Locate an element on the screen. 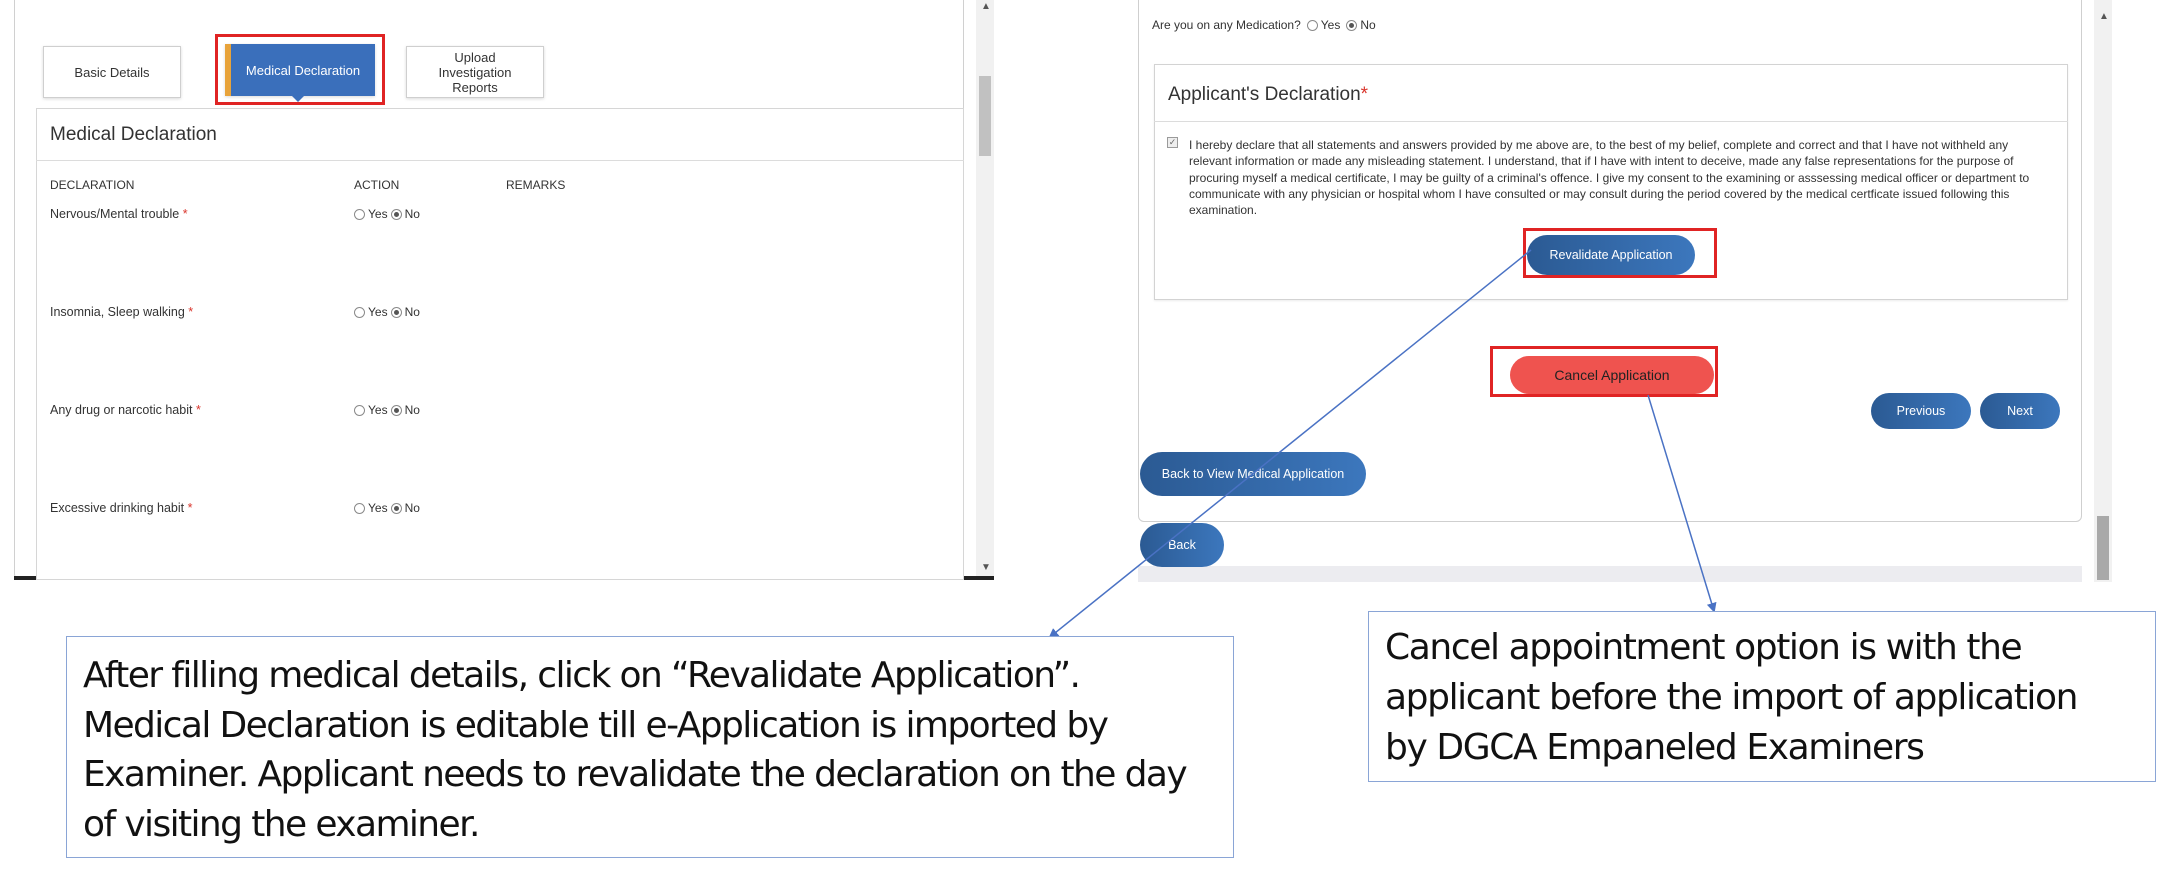 The image size is (2163, 869). panel-divider is located at coordinates (500, 160).